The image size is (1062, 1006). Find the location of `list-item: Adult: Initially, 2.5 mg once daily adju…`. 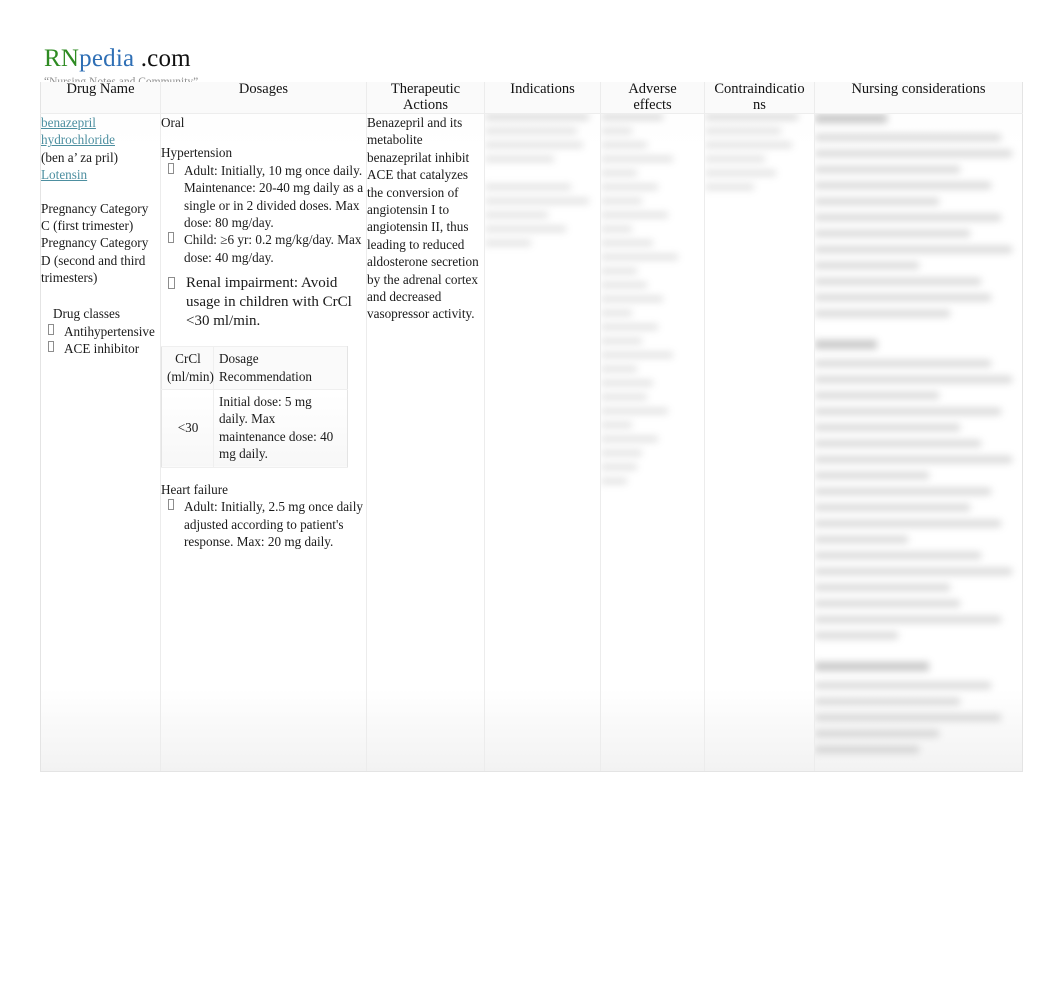

list-item: Adult: Initially, 2.5 mg once daily adju… is located at coordinates (266, 524).